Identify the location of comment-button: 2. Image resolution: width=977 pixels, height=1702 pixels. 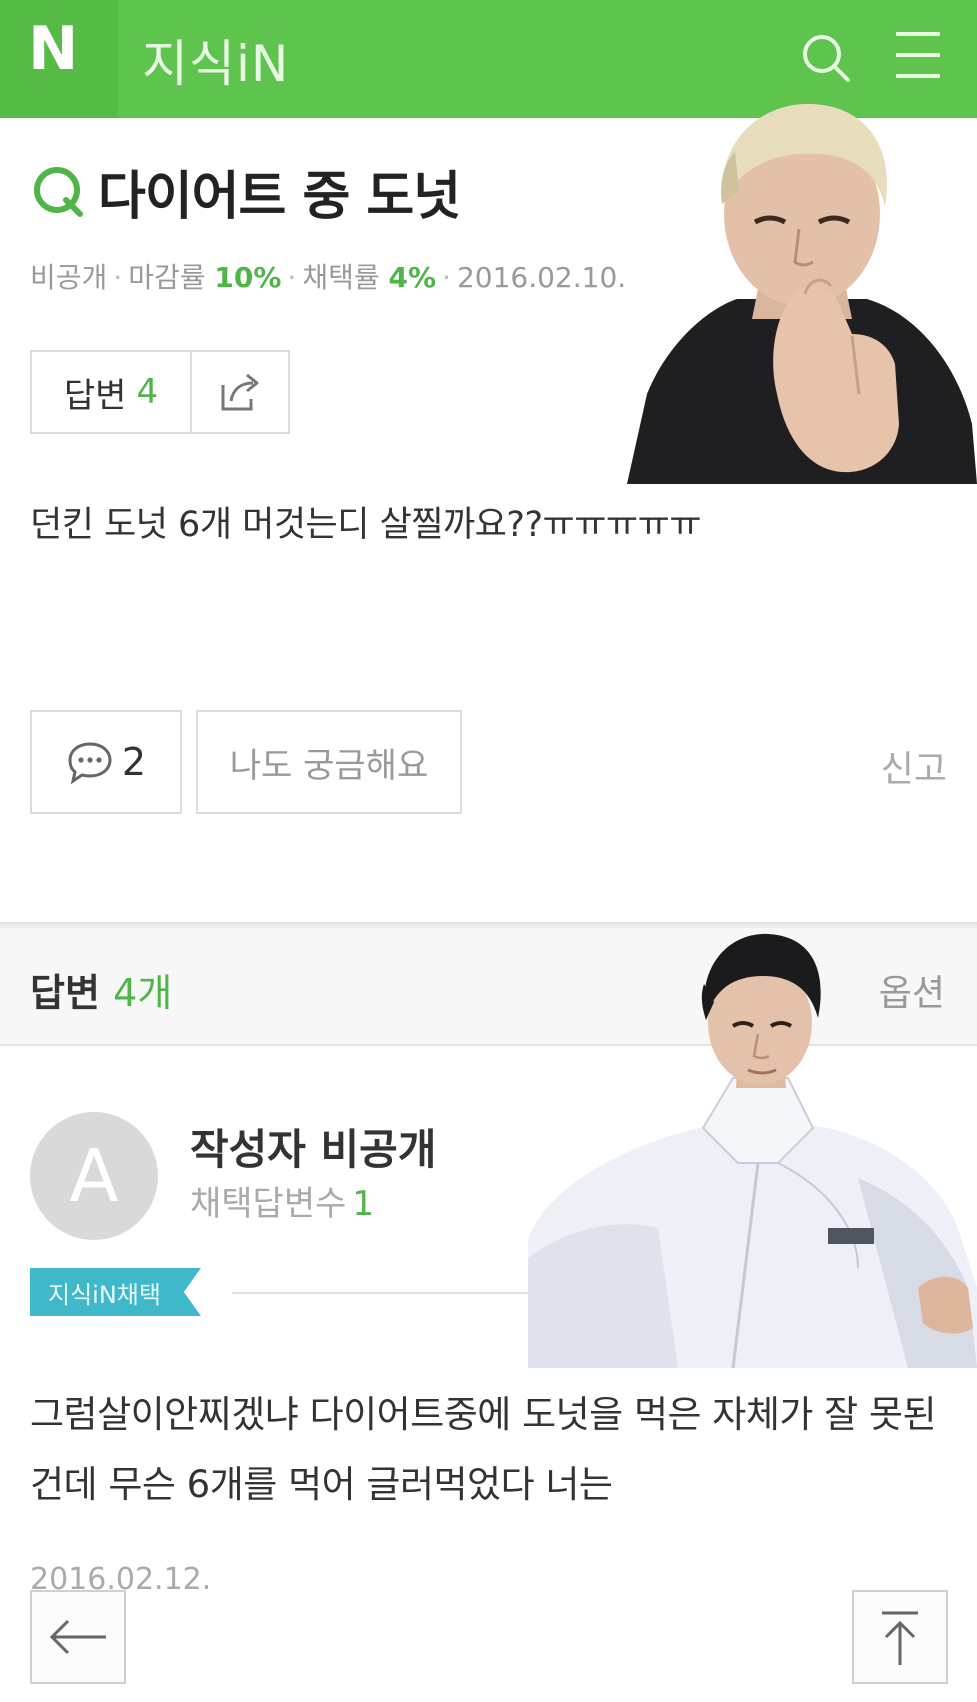
(106, 762).